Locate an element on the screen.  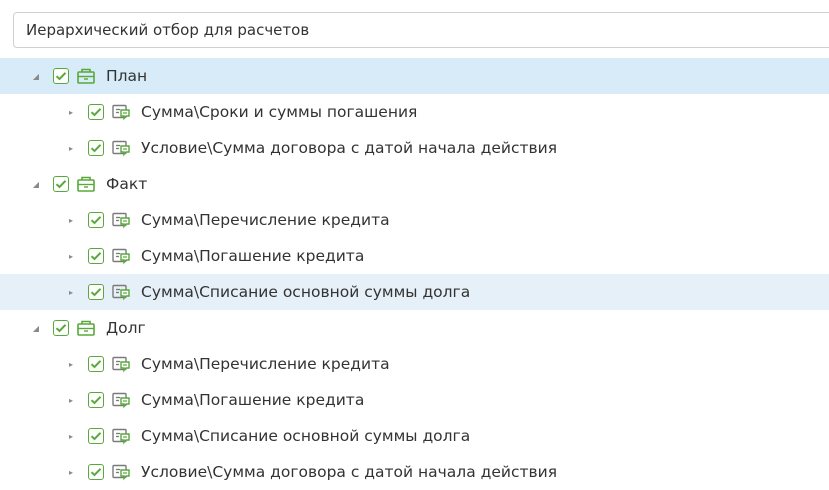
tree-node-label: Сумма\Сроки и суммы погашения is located at coordinates (279, 112).